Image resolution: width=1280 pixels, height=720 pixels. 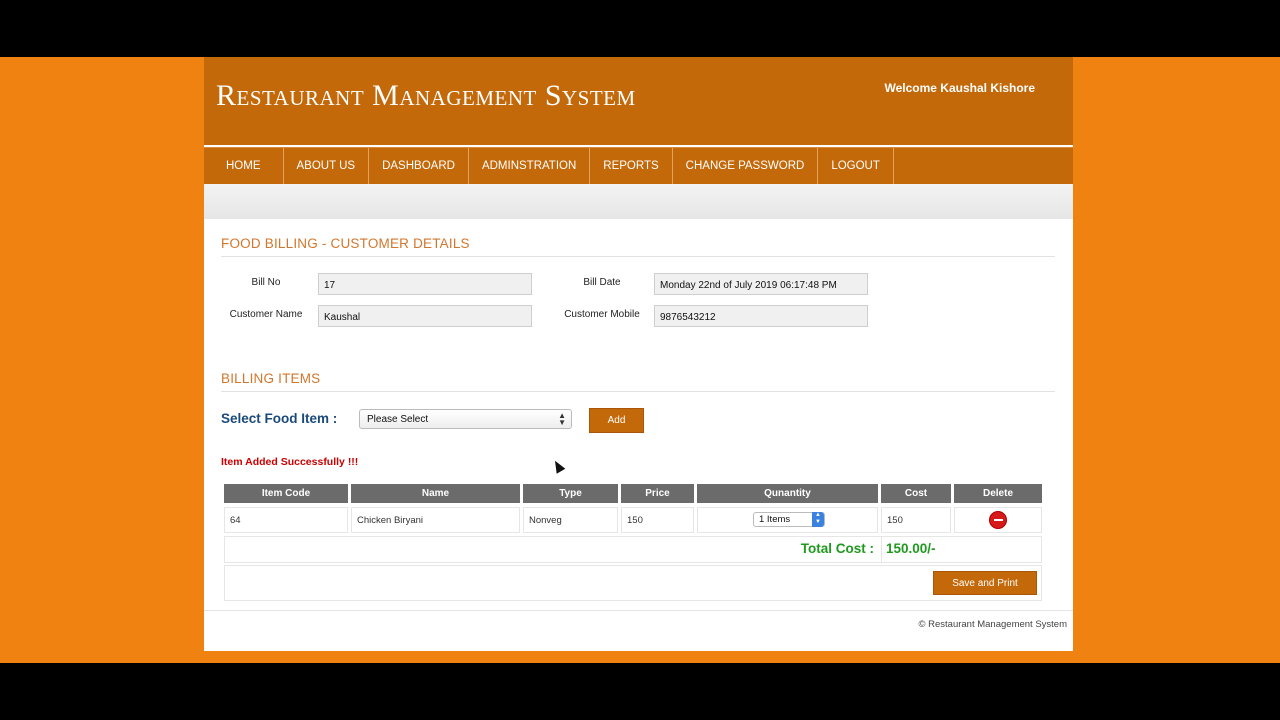 What do you see at coordinates (425, 284) in the screenshot?
I see `bill-no-field: 17` at bounding box center [425, 284].